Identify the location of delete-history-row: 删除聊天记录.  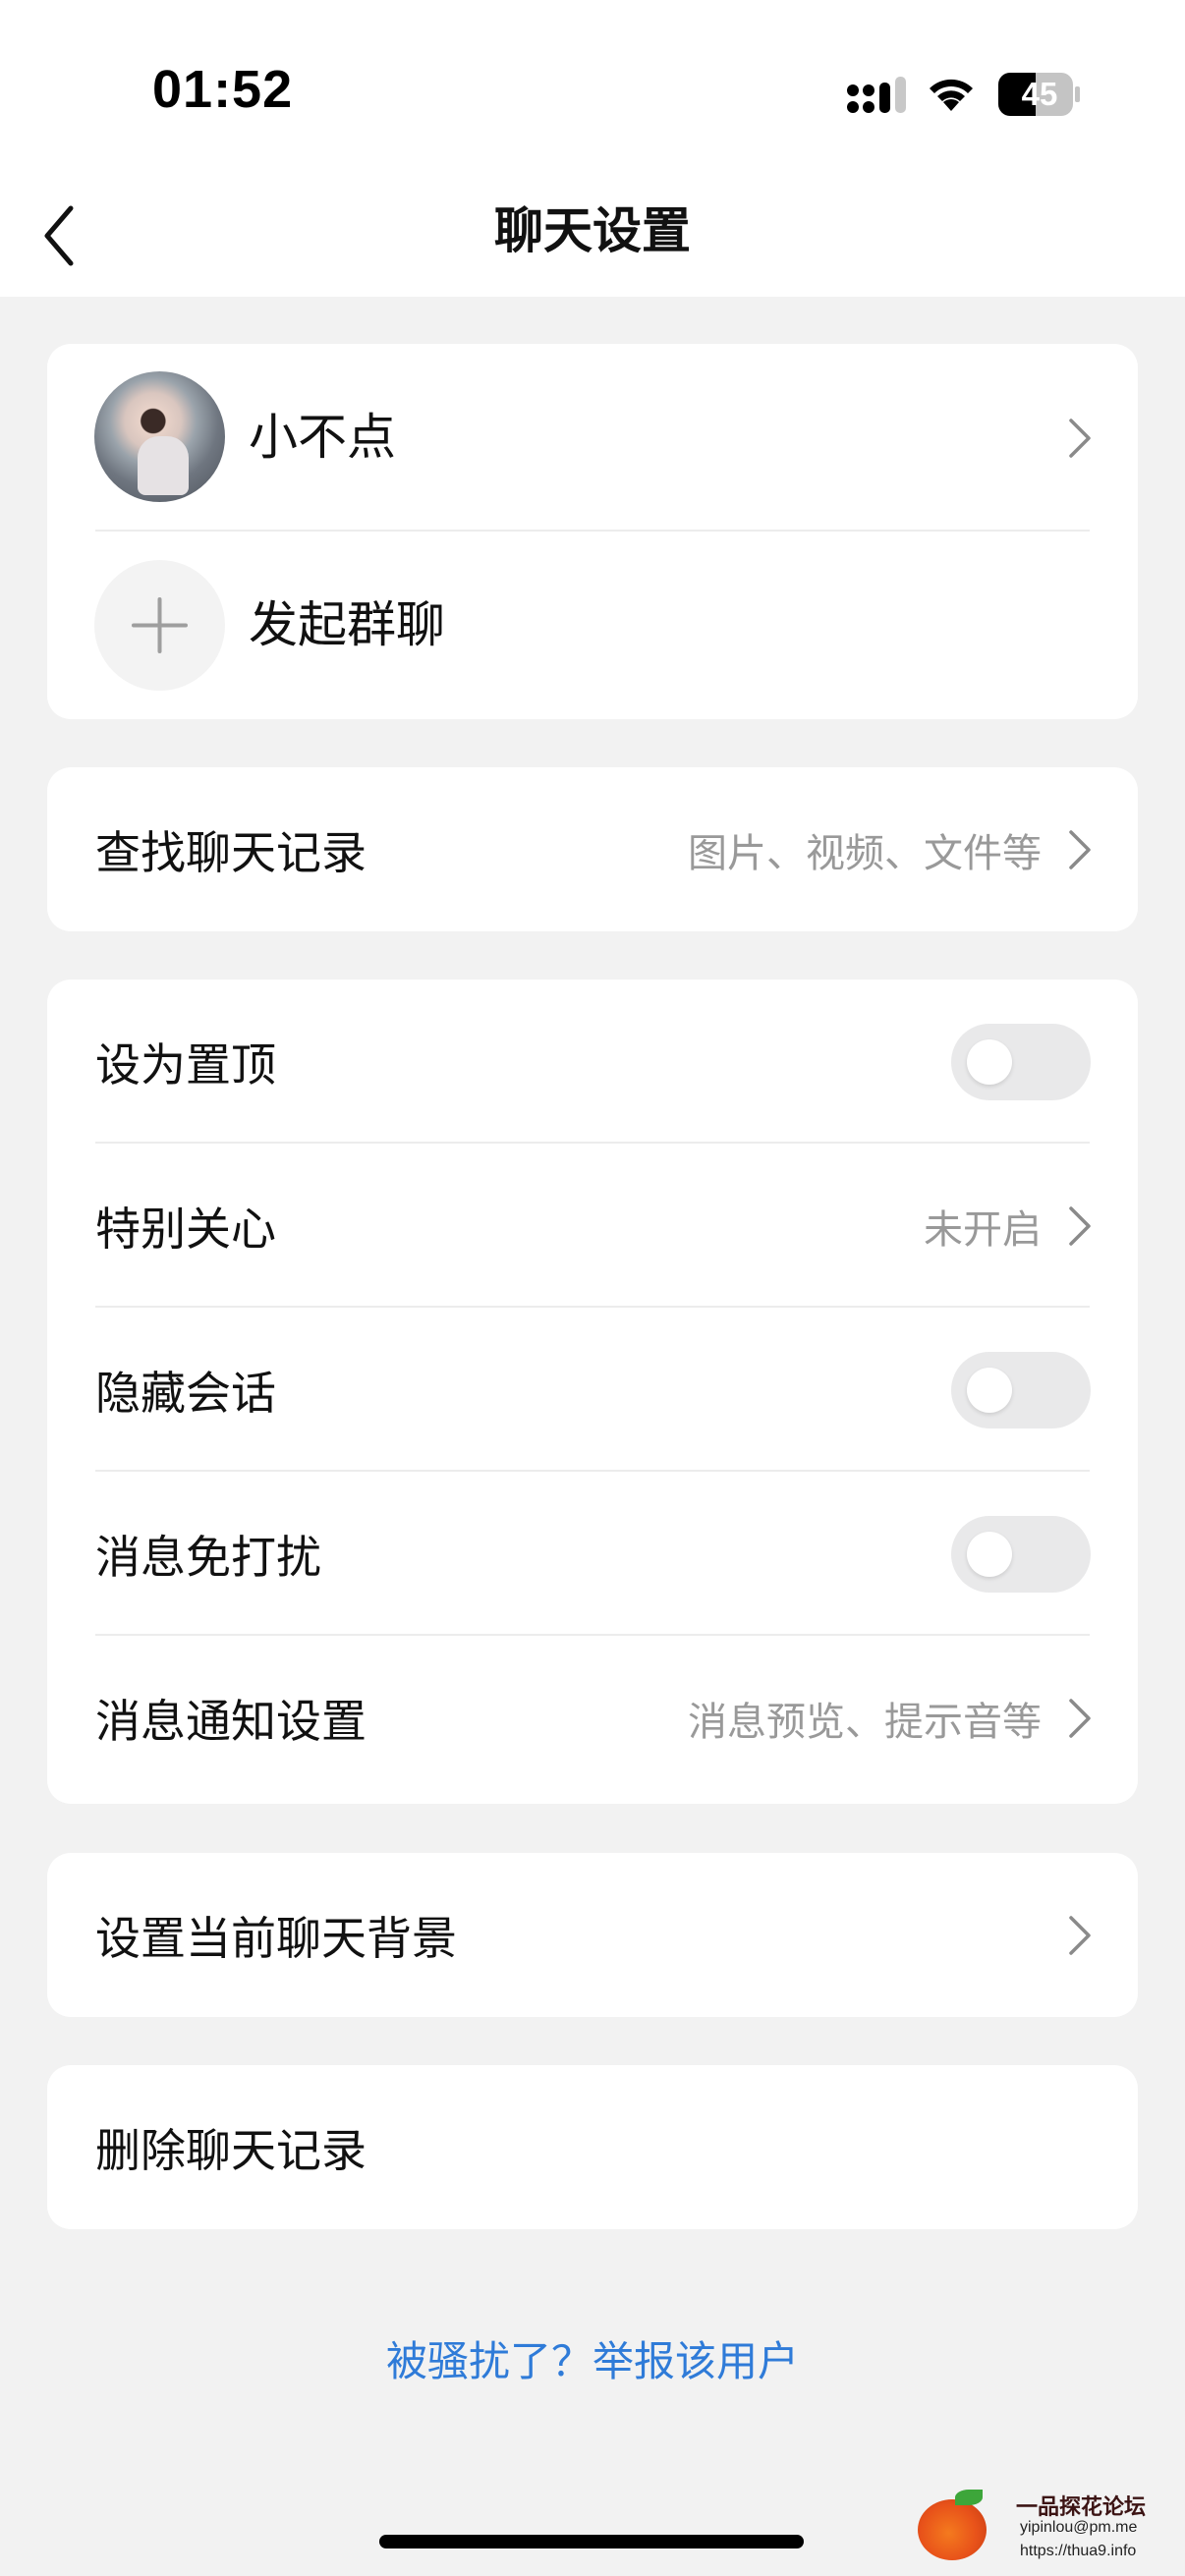
(592, 2147).